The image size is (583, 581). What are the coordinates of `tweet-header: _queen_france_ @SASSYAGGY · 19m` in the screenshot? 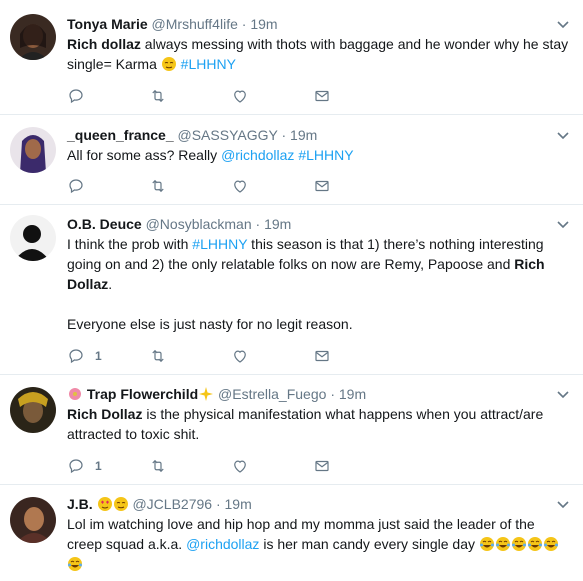 It's located at (305, 135).